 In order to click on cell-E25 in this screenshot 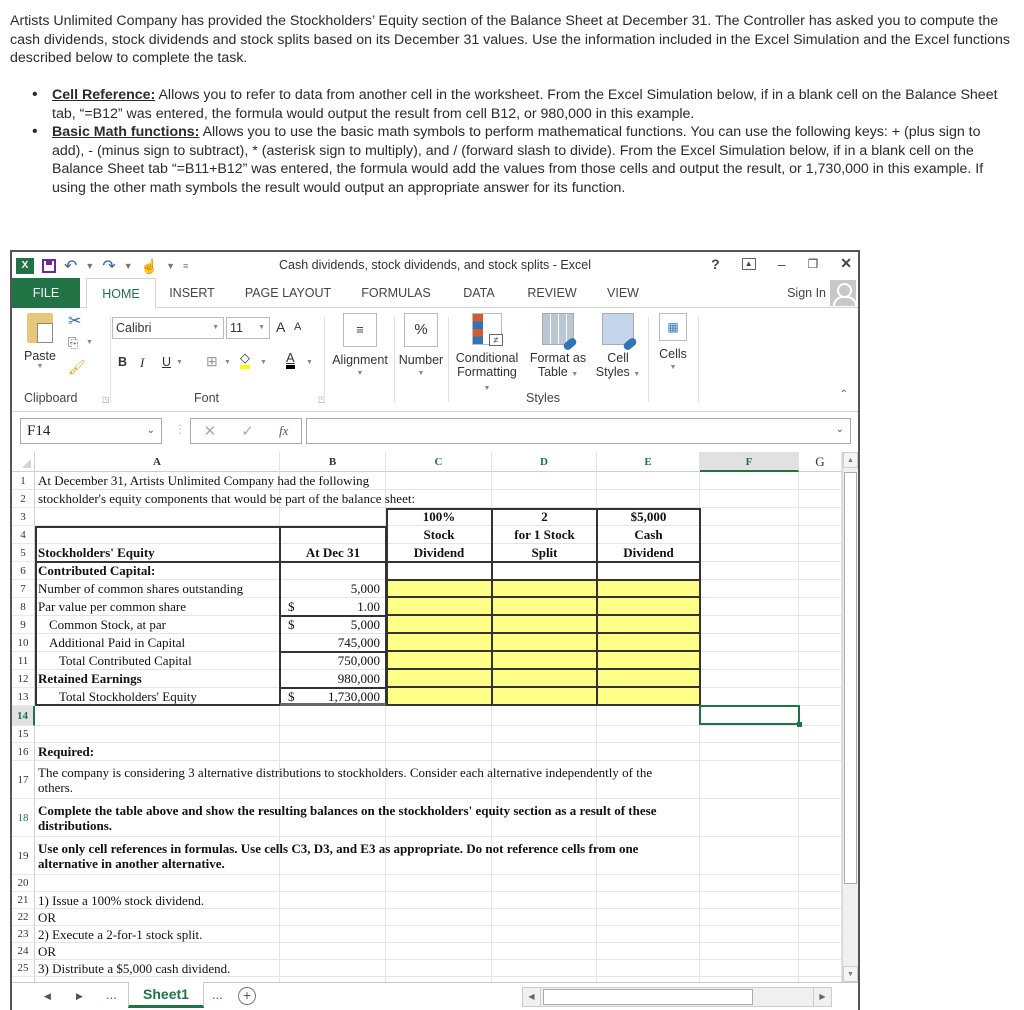, I will do `click(648, 968)`.